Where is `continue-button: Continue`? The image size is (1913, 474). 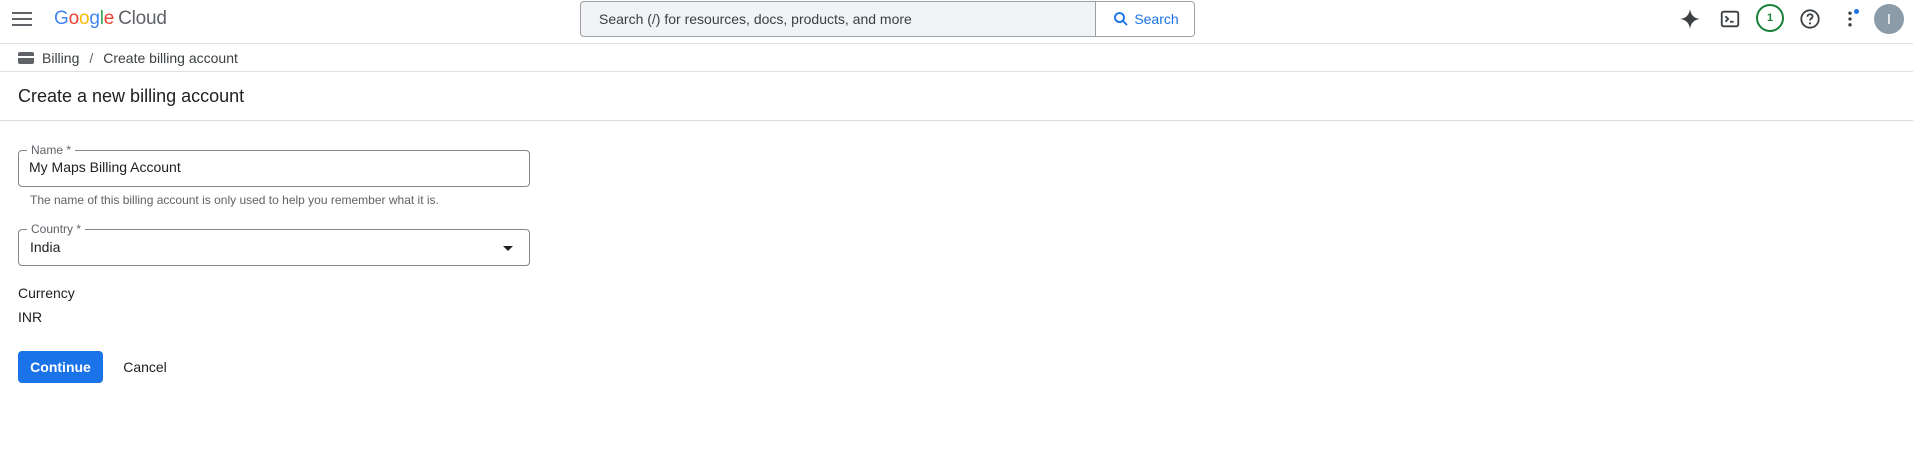 continue-button: Continue is located at coordinates (60, 367).